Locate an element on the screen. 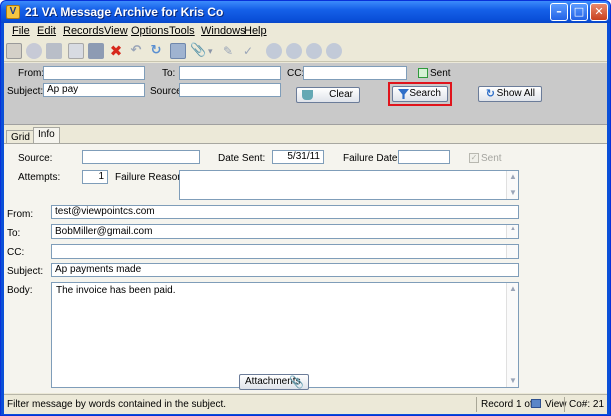  clear-button-label: Clear is located at coordinates (341, 94).